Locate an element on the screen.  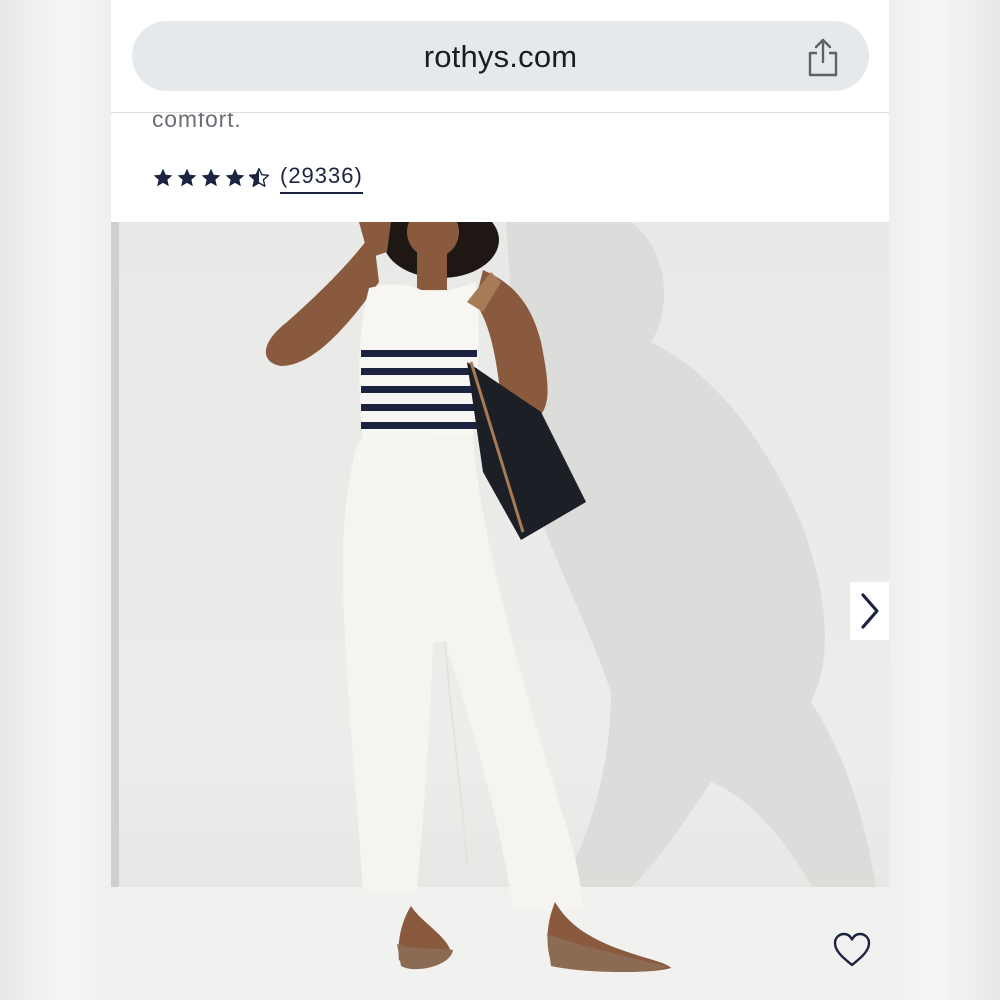
half-star-icon is located at coordinates (259, 177).